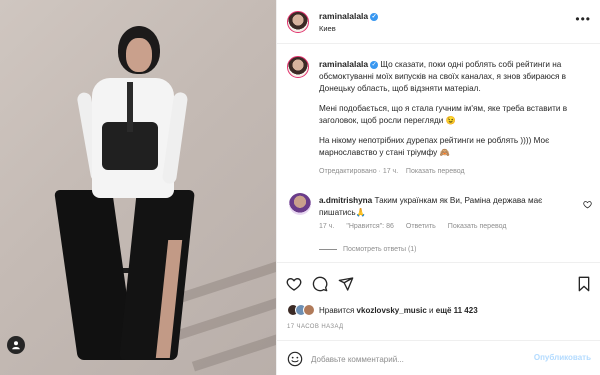 This screenshot has width=600, height=375. I want to click on likes-summary: Нравится vkozlovsky_music и ещё 11 423, so click(382, 310).